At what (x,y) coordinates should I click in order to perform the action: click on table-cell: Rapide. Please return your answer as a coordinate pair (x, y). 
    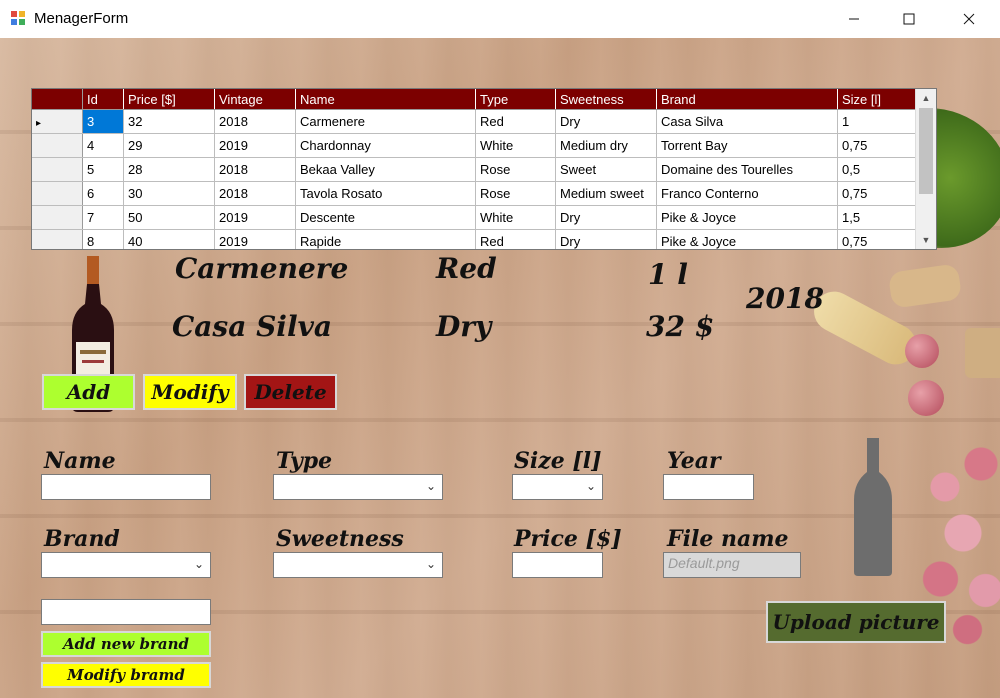
    Looking at the image, I should click on (385, 239).